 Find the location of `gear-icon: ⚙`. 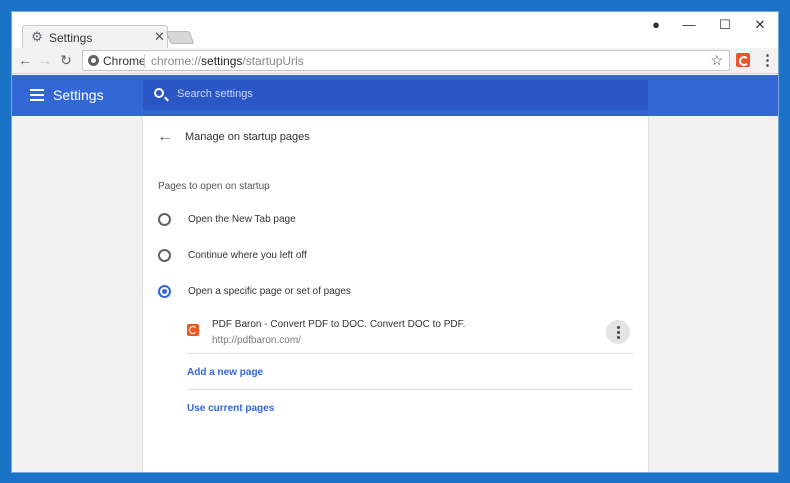

gear-icon: ⚙ is located at coordinates (37, 36).